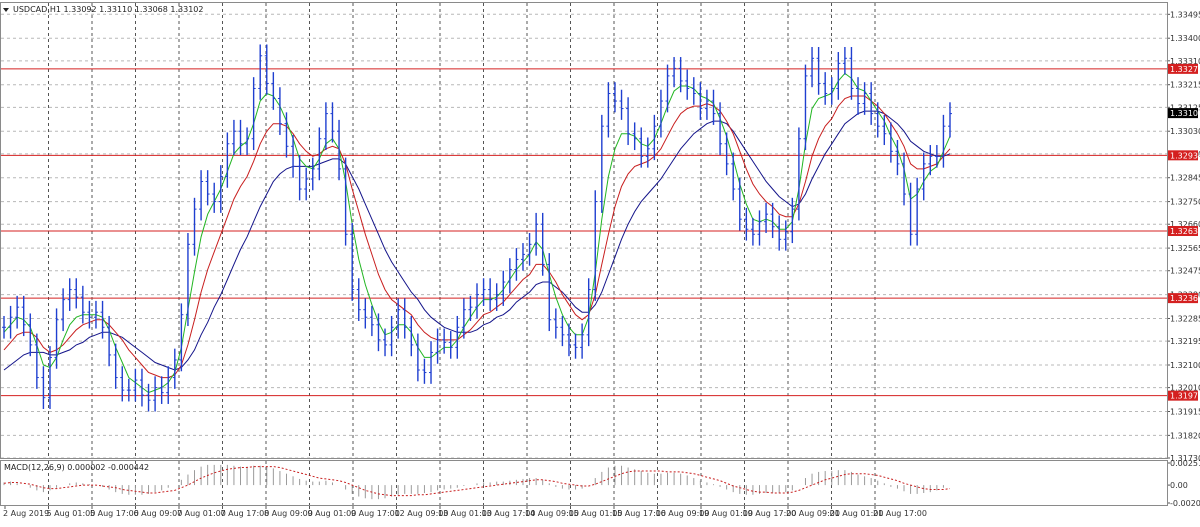 This screenshot has height=527, width=1200. What do you see at coordinates (1185, 435) in the screenshot?
I see `price-tick-label: 1.31820` at bounding box center [1185, 435].